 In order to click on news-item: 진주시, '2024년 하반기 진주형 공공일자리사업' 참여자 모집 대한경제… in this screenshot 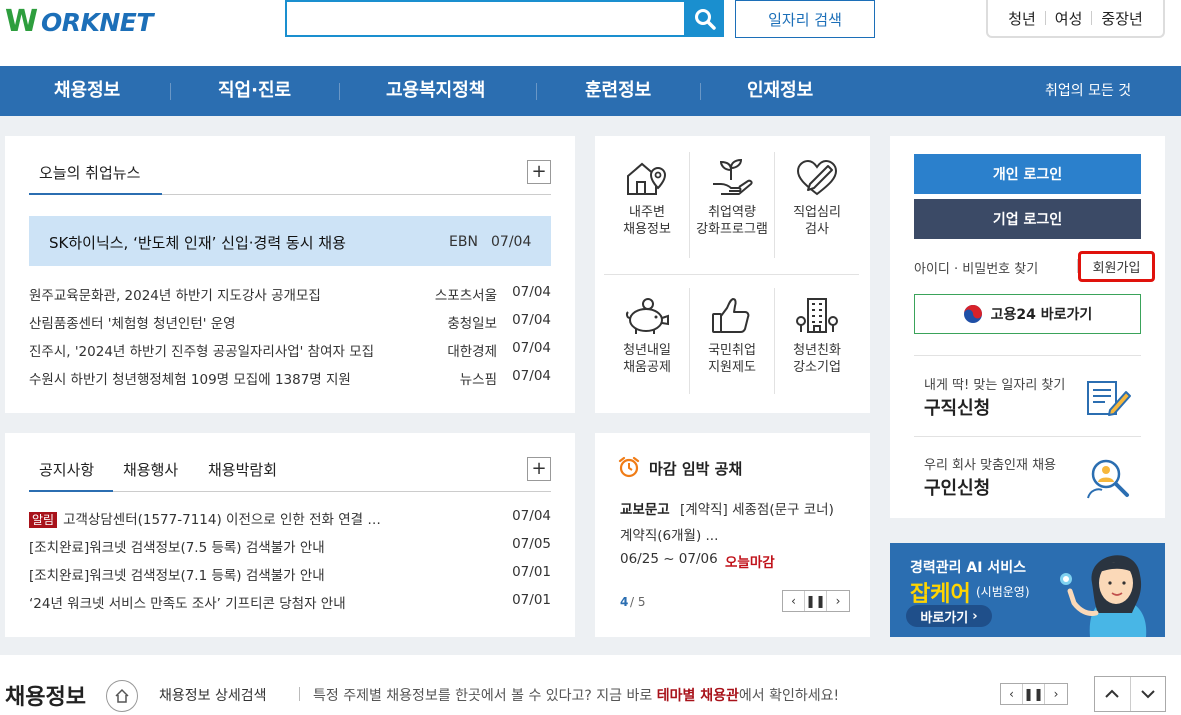, I will do `click(290, 350)`.